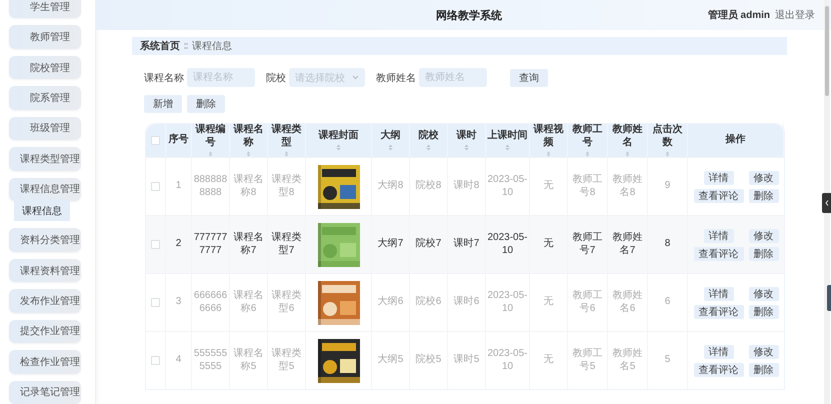 The width and height of the screenshot is (831, 404). I want to click on logout-link: 退出登录, so click(795, 15).